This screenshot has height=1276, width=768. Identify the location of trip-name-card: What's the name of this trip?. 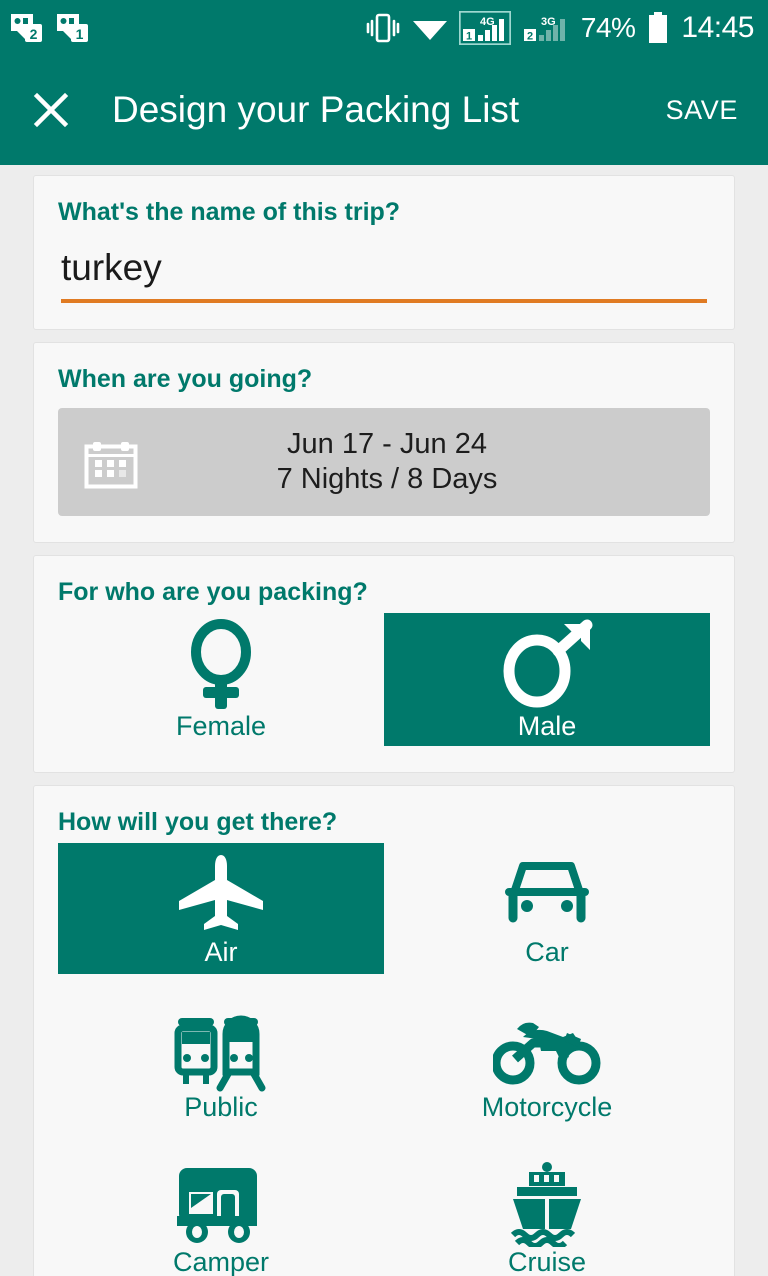
(384, 252).